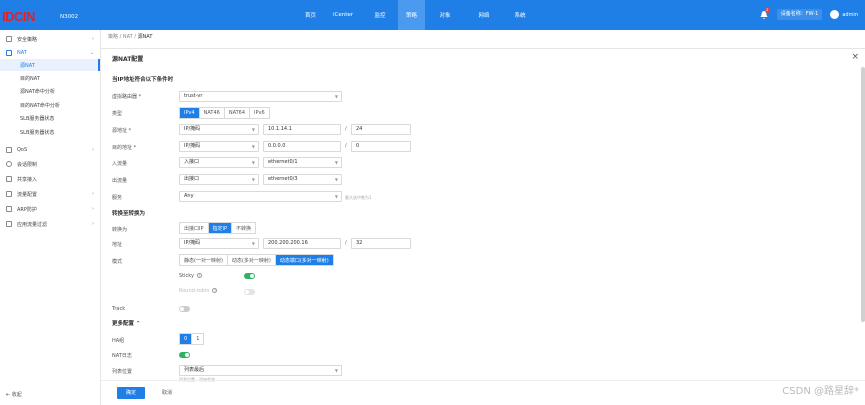 This screenshot has width=865, height=405. I want to click on dst-kind-select: IP/掩码 ▼, so click(219, 146).